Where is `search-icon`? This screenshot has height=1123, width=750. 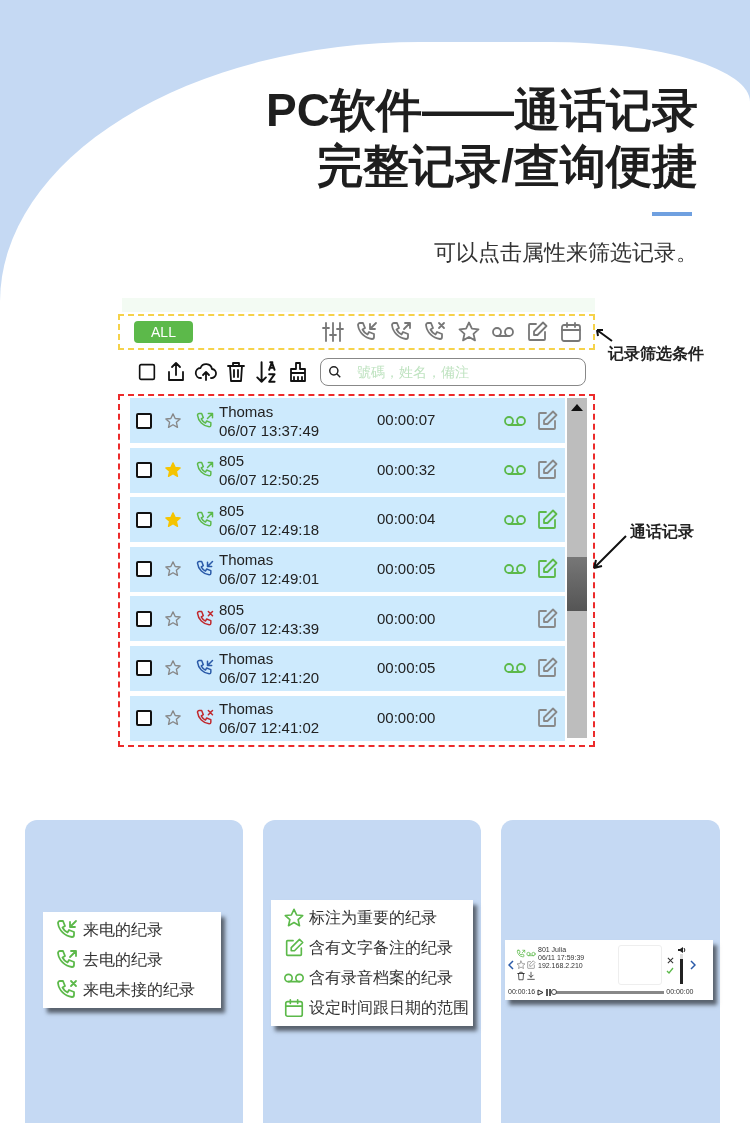
search-icon is located at coordinates (335, 372).